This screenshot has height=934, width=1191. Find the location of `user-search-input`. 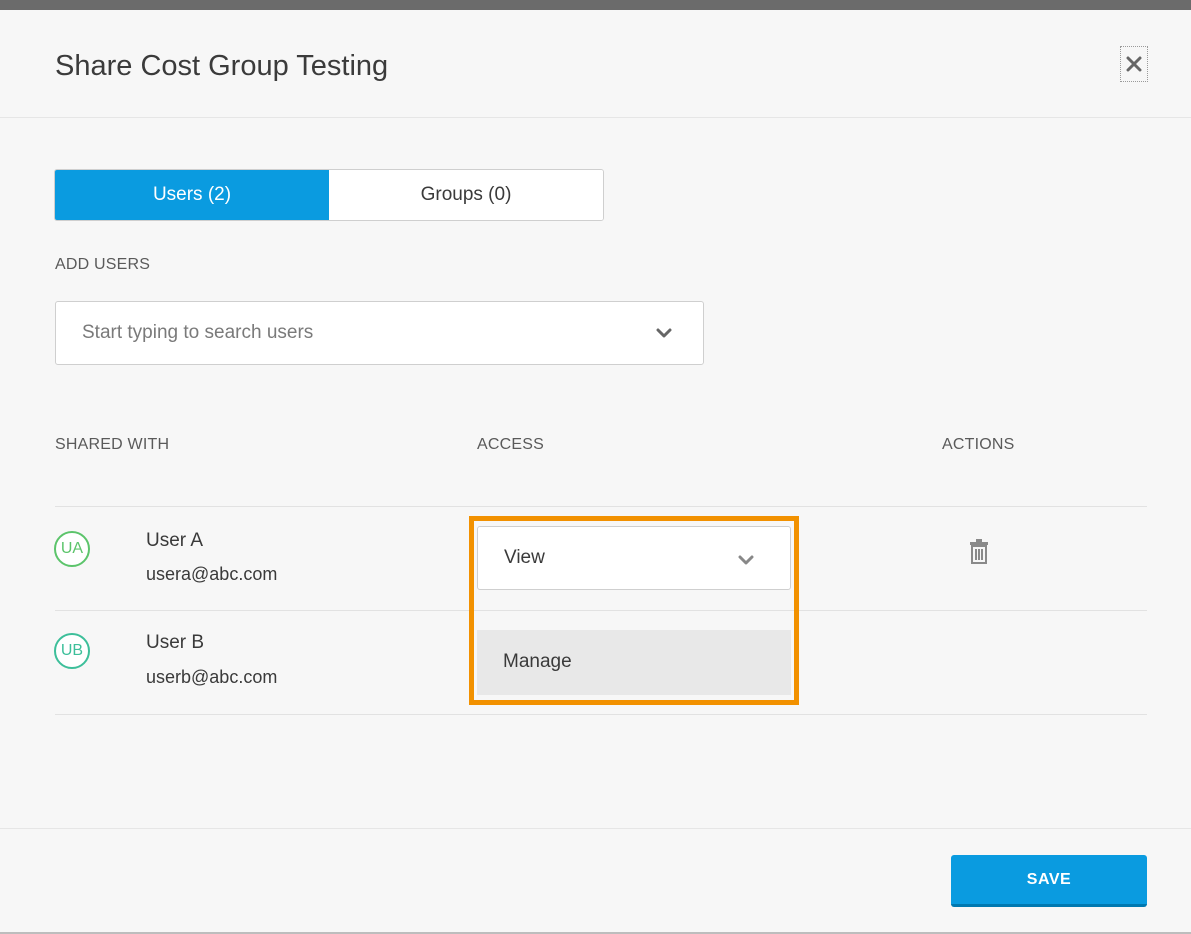

user-search-input is located at coordinates (362, 333).